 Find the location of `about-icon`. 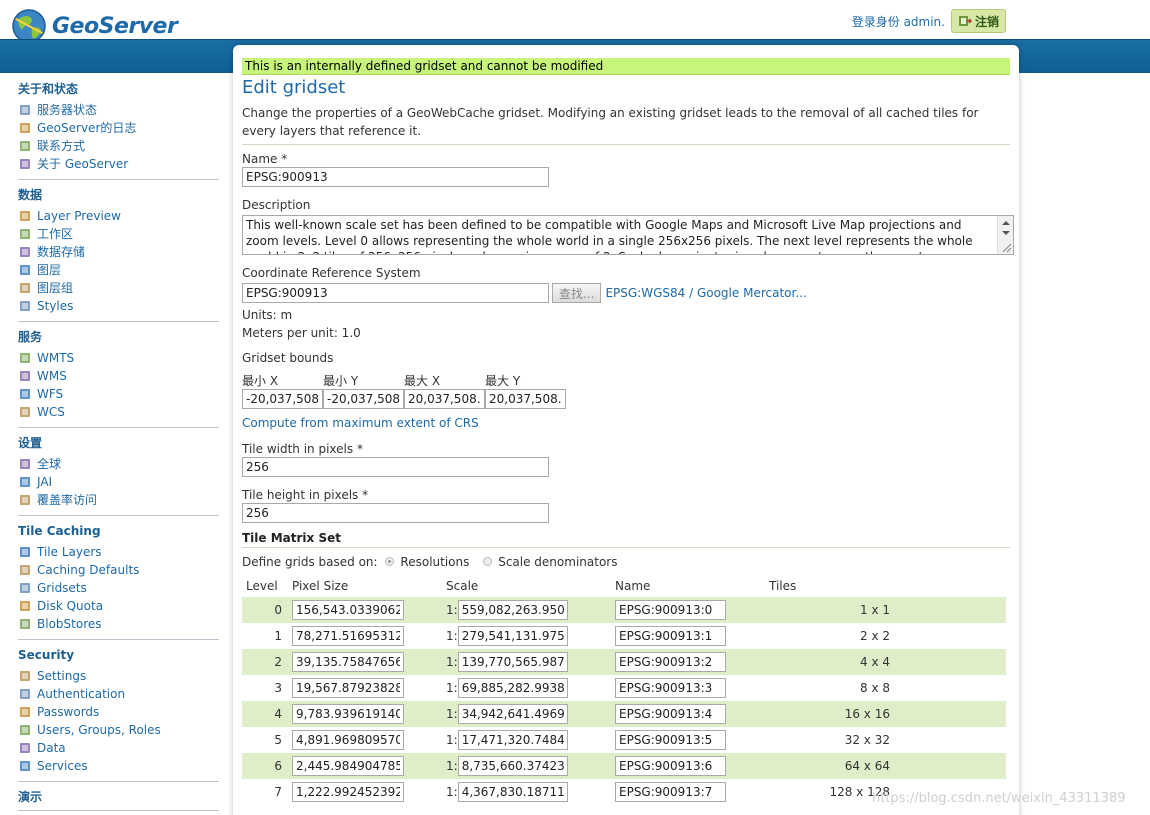

about-icon is located at coordinates (25, 164).